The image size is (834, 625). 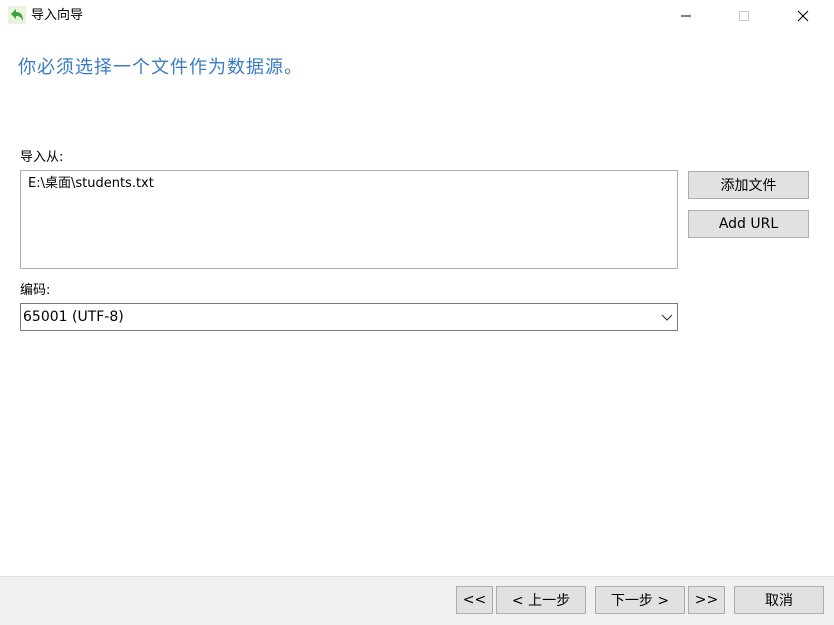 What do you see at coordinates (349, 219) in the screenshot?
I see `file-list: E:\桌面\students.txt` at bounding box center [349, 219].